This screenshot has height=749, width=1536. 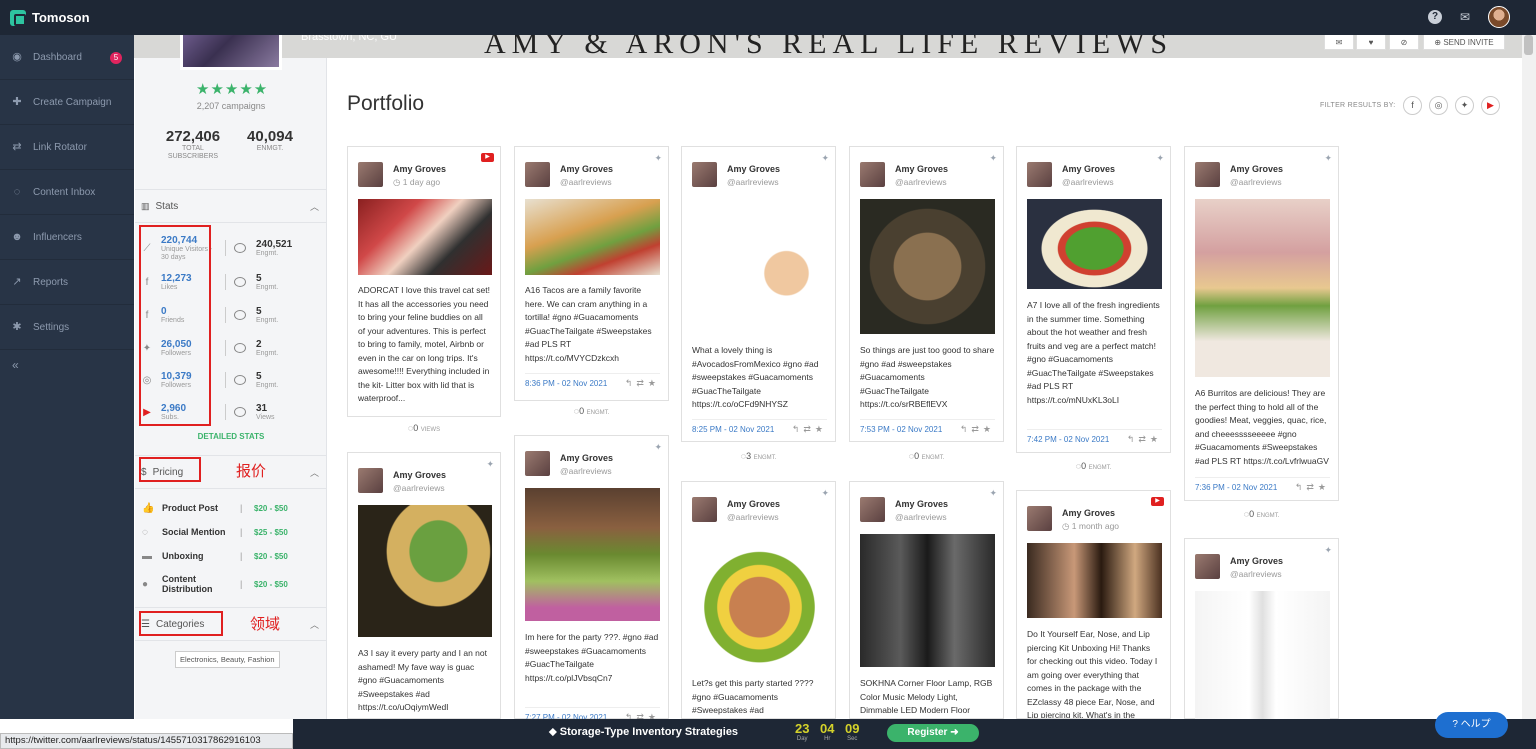 I want to click on sidebar-item-label: Create Campaign, so click(x=72, y=102).